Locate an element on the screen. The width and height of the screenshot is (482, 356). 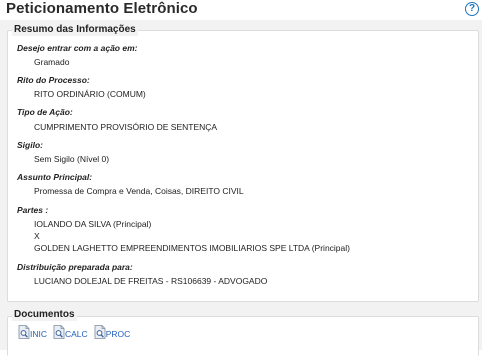
documents-list: INIC CALC PROC is located at coordinates (74, 332).